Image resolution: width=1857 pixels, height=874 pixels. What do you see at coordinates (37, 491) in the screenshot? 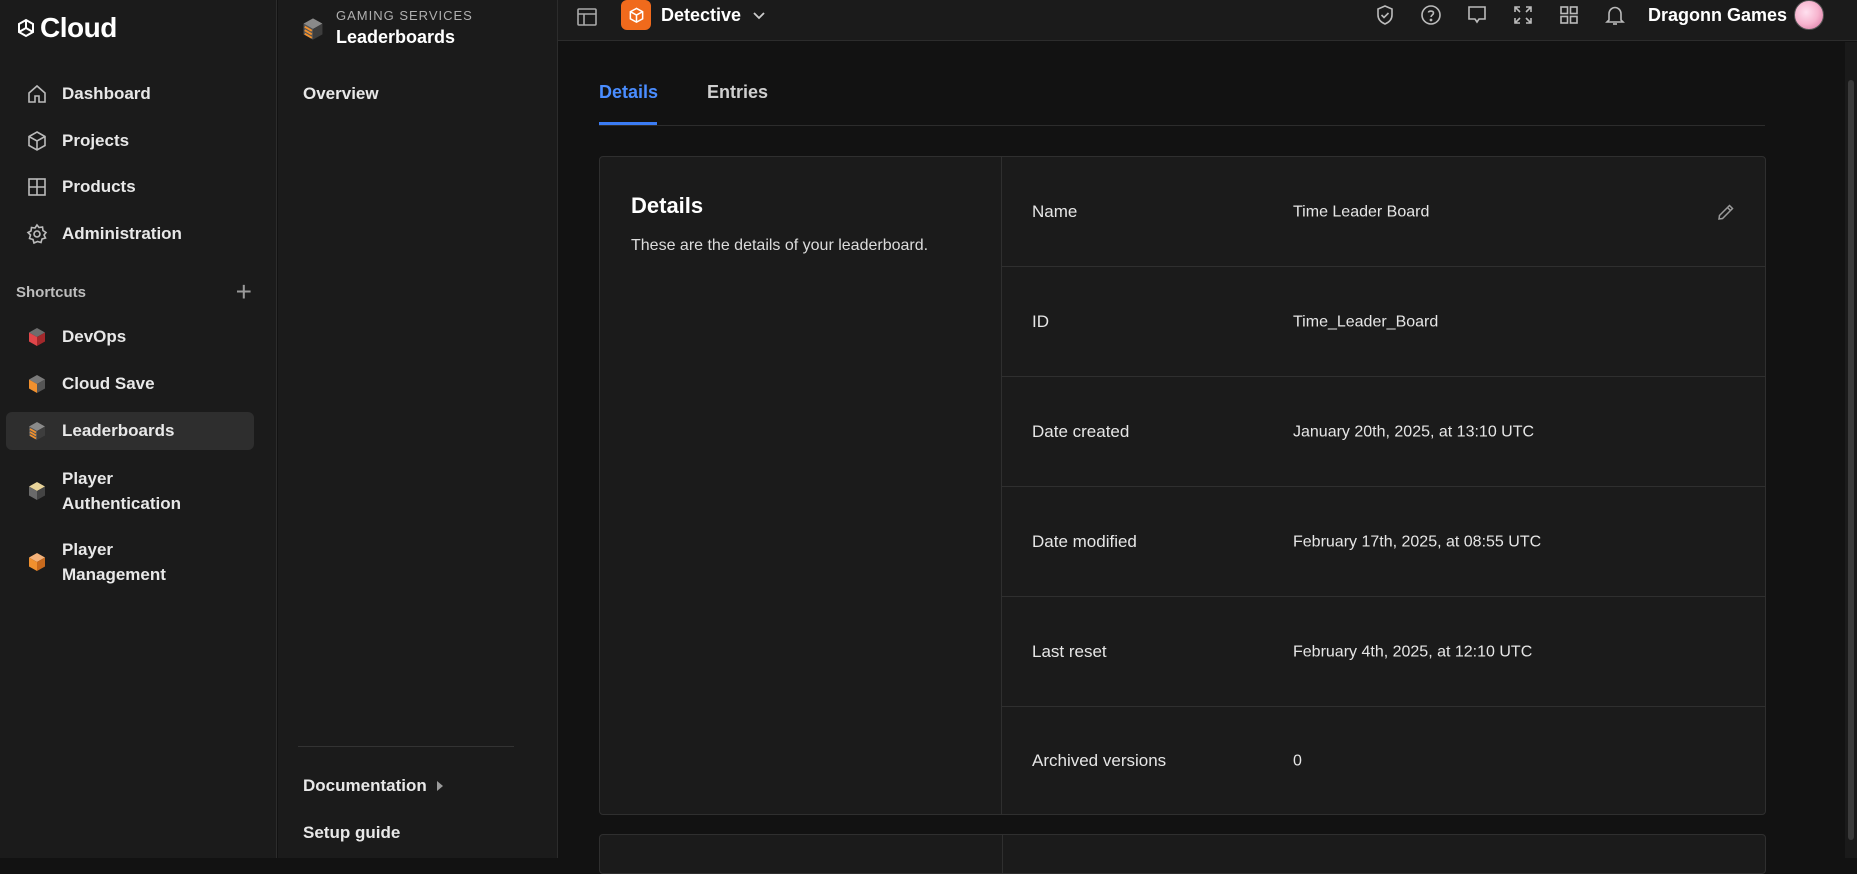
I see `auth-cube-icon` at bounding box center [37, 491].